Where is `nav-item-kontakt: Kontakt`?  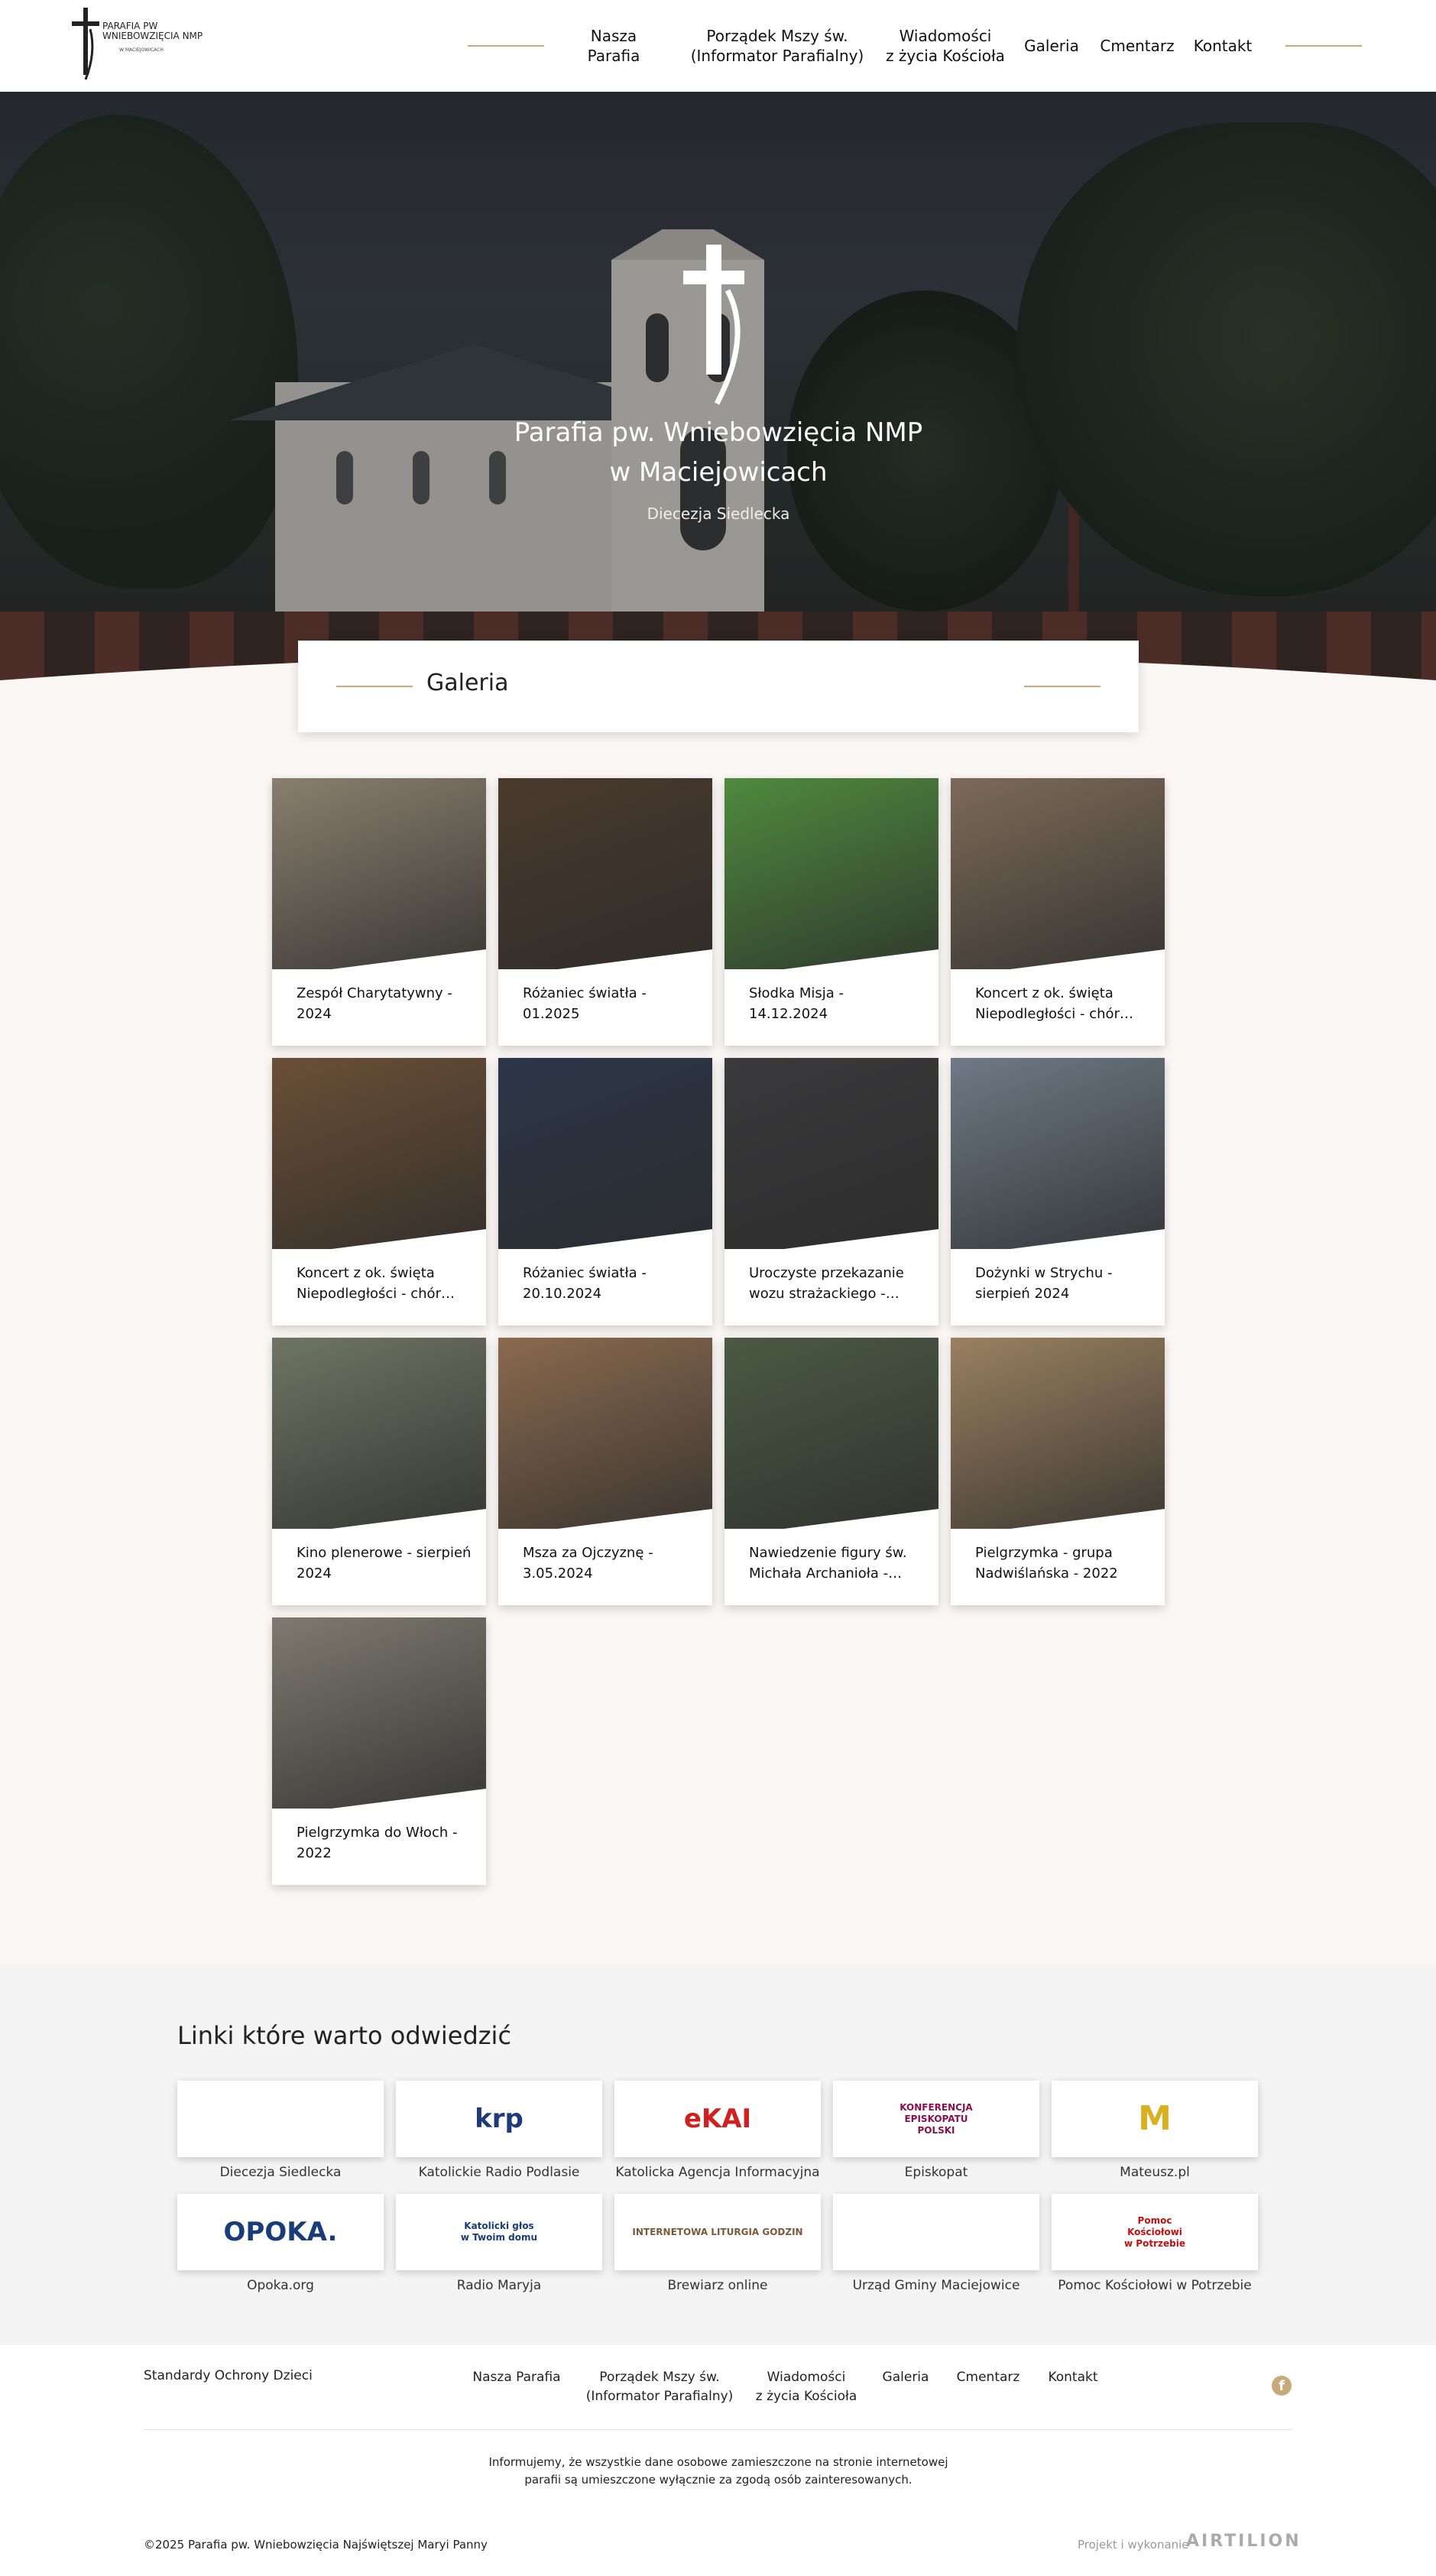 nav-item-kontakt: Kontakt is located at coordinates (1223, 46).